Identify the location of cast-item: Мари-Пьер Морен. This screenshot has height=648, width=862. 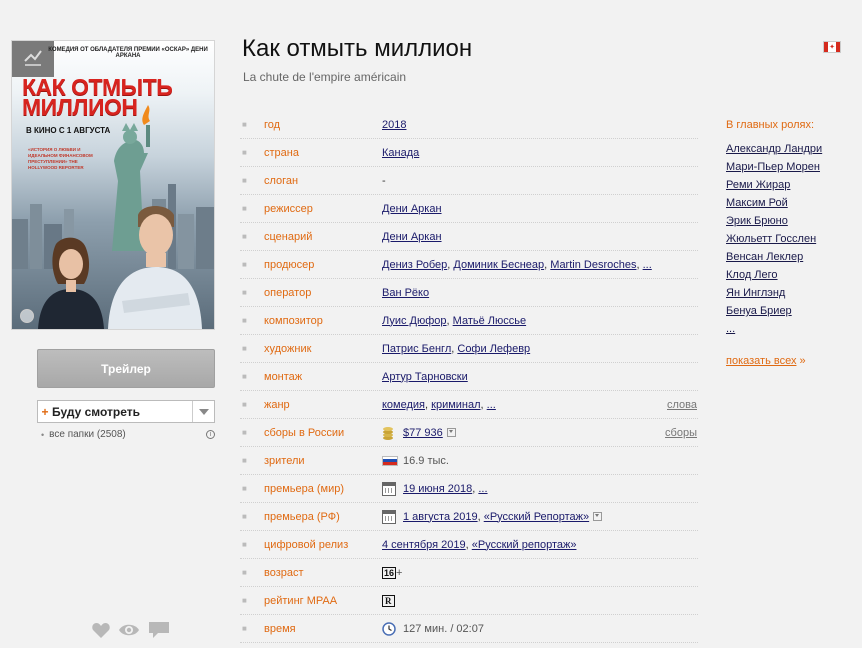
(792, 167).